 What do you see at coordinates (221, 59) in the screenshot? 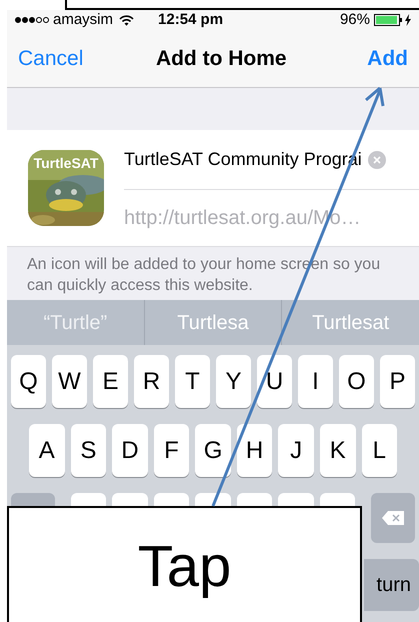
I see `screen-title: Add to Home` at bounding box center [221, 59].